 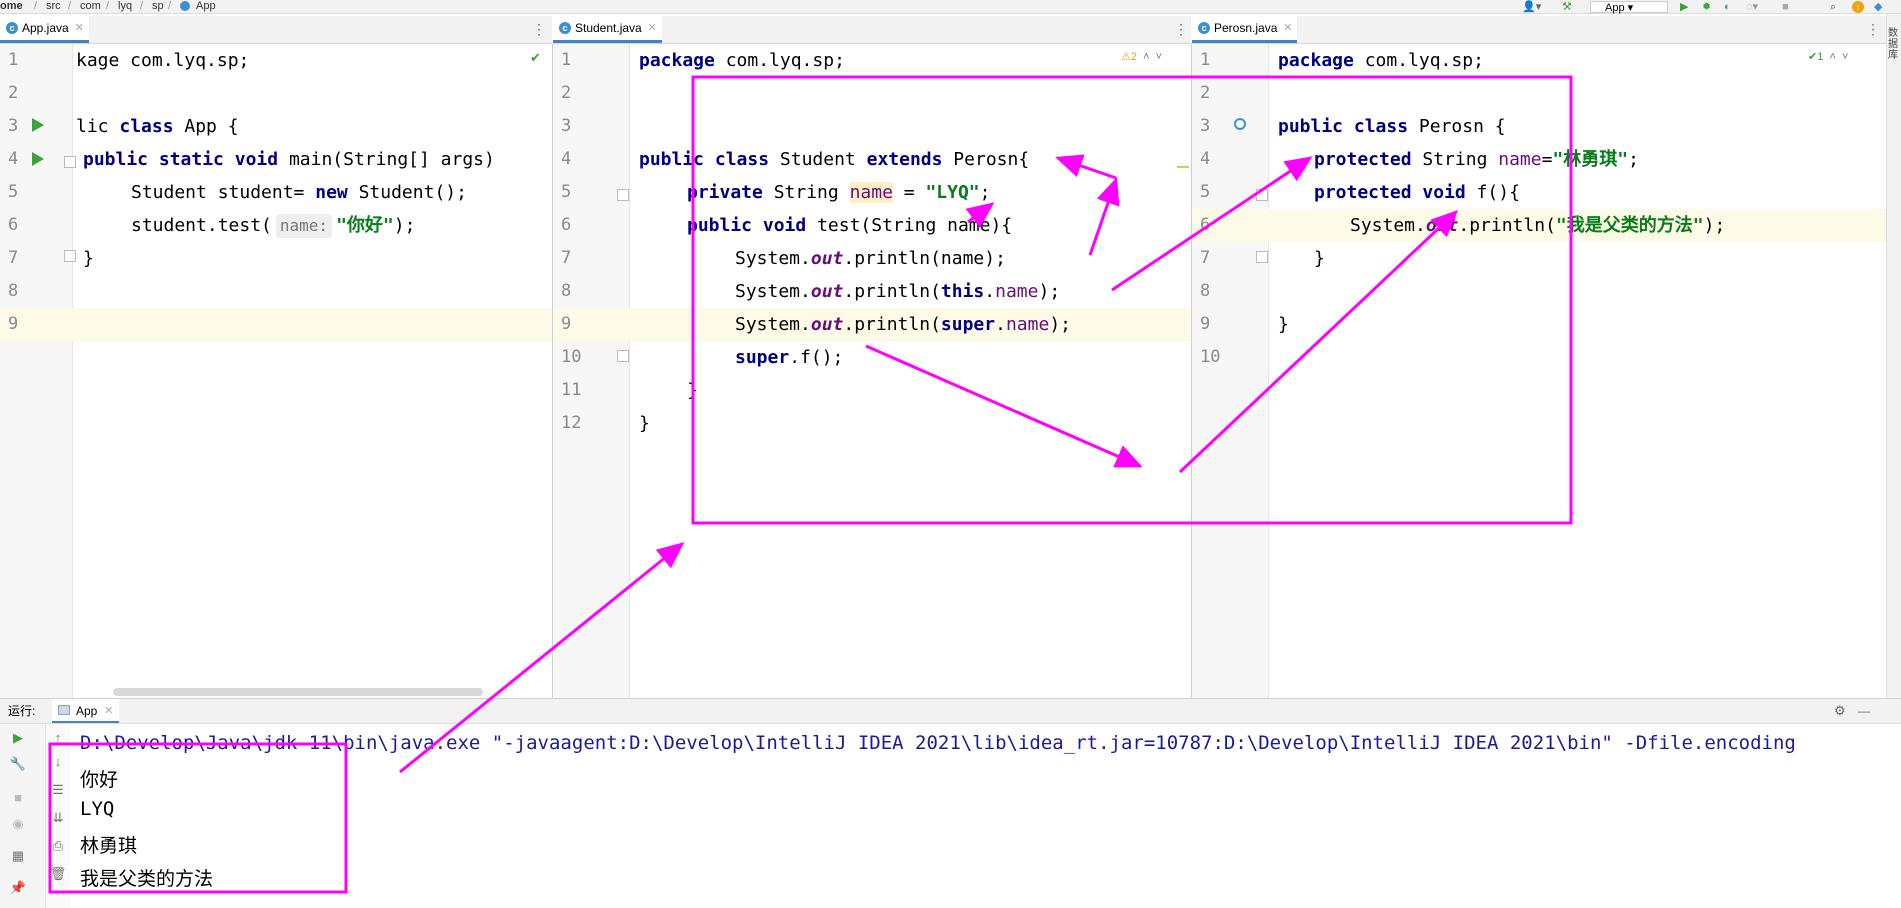 I want to click on breadcrumb-item: lyq, so click(x=125, y=6).